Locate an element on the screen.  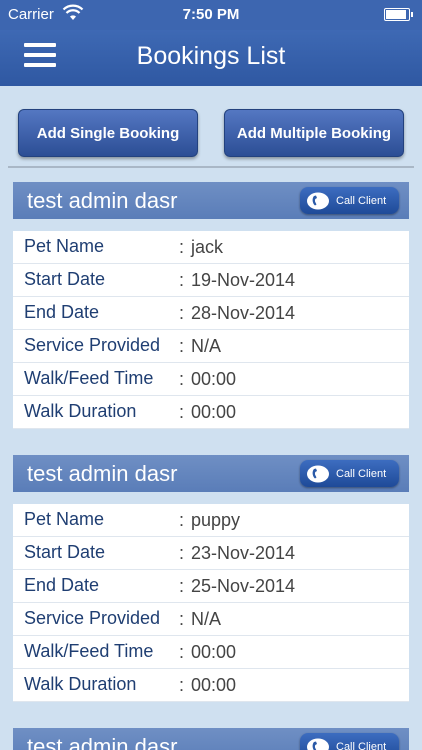
detail-row: Start Date:19-Nov-2014 is located at coordinates (211, 280).